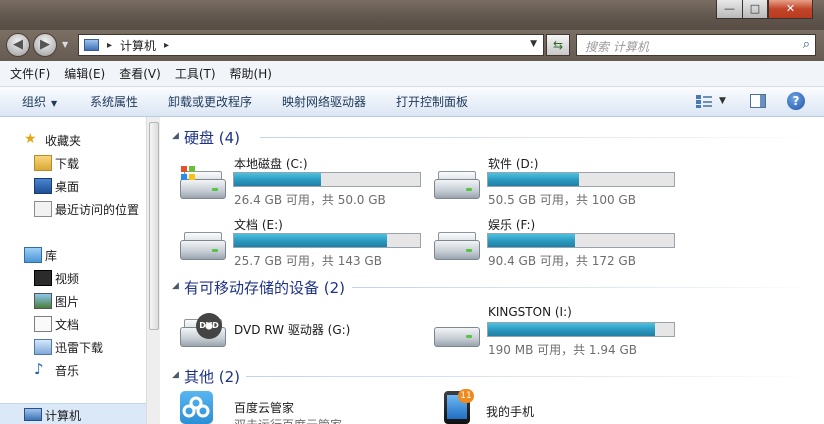 This screenshot has height=424, width=824. I want to click on search-icon: ⌕, so click(806, 44).